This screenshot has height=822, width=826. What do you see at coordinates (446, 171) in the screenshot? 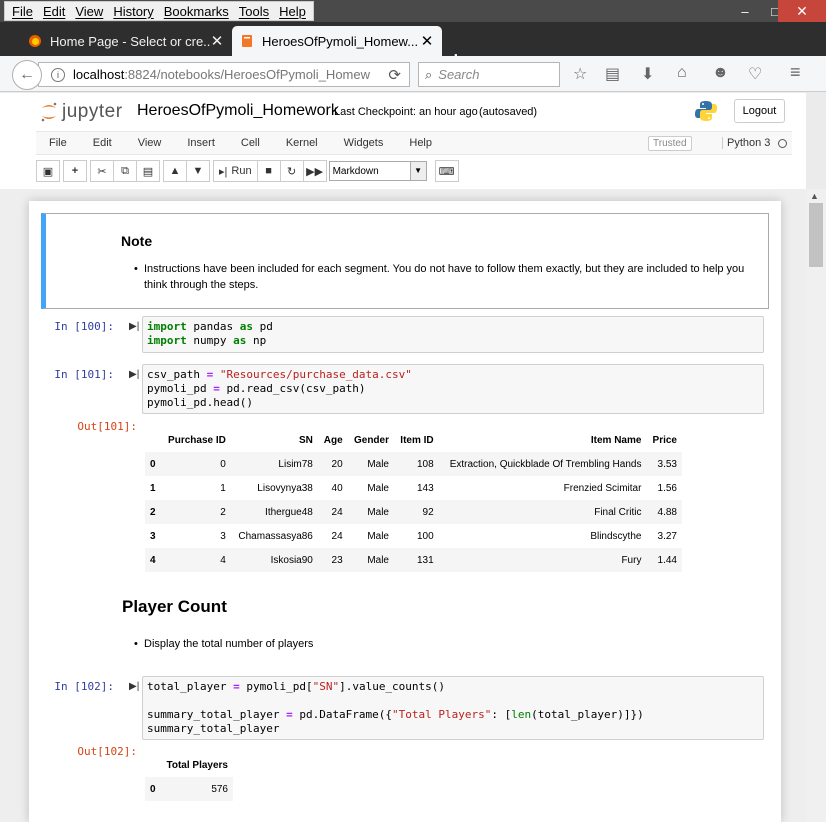
I see `command-palette-button: ⌨` at bounding box center [446, 171].